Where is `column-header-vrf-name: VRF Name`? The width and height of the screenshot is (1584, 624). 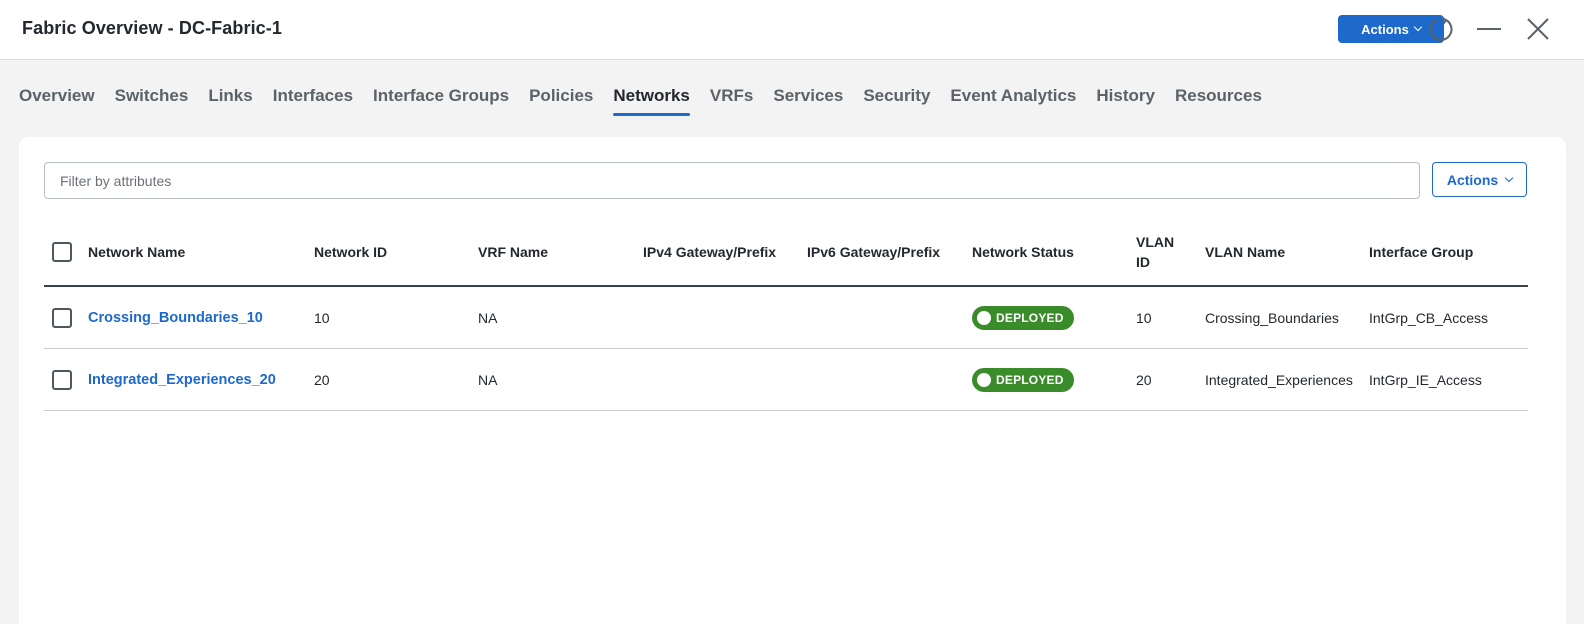 column-header-vrf-name: VRF Name is located at coordinates (513, 252).